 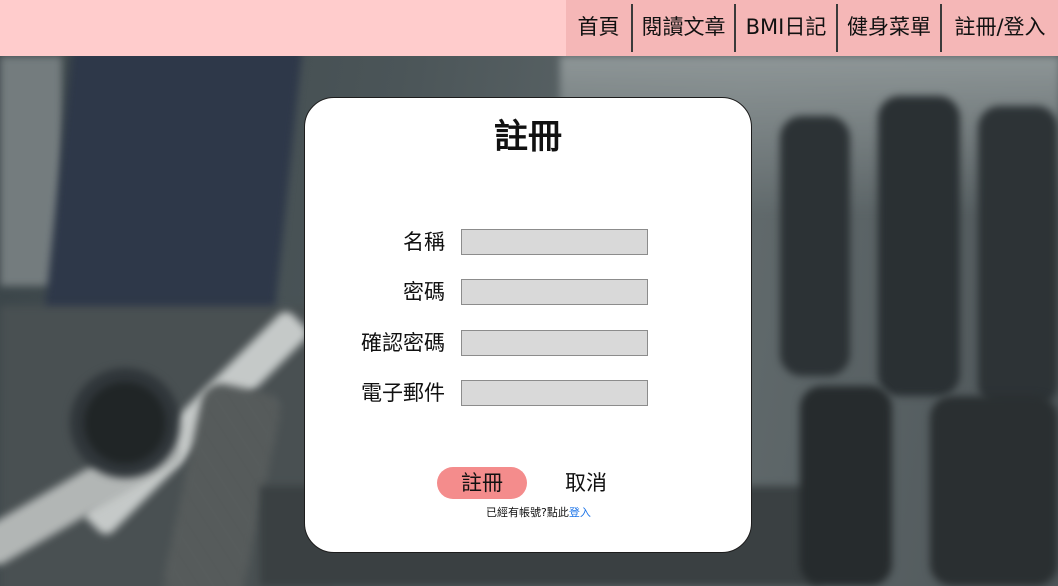 What do you see at coordinates (482, 483) in the screenshot?
I see `register-button: 註冊` at bounding box center [482, 483].